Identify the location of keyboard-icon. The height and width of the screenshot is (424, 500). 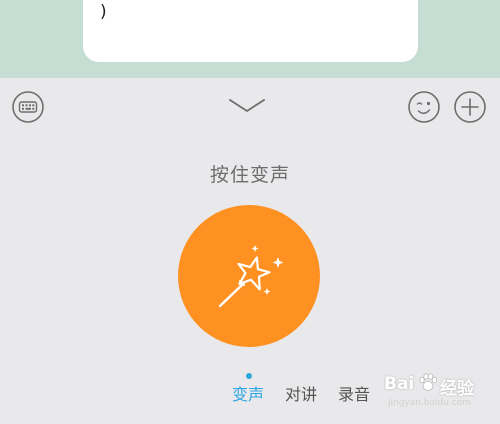
(28, 107).